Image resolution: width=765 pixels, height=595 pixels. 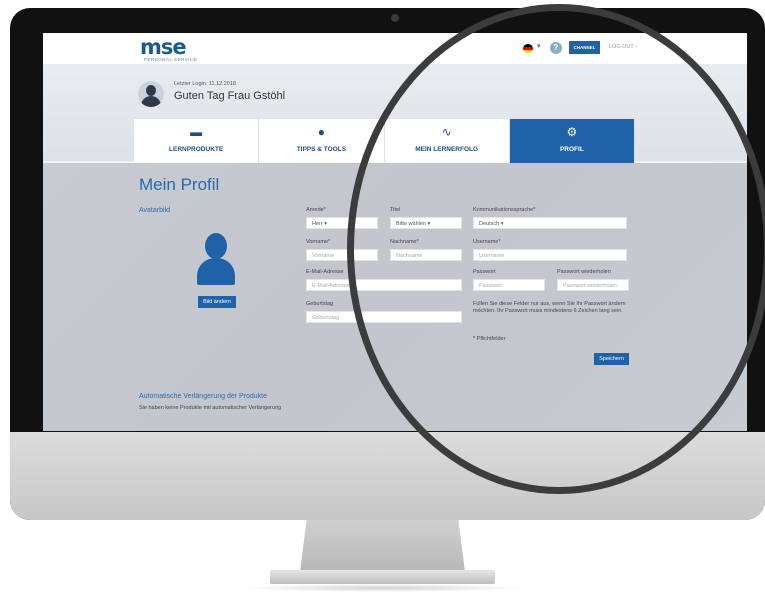 I want to click on stand-shadow, so click(x=382, y=588).